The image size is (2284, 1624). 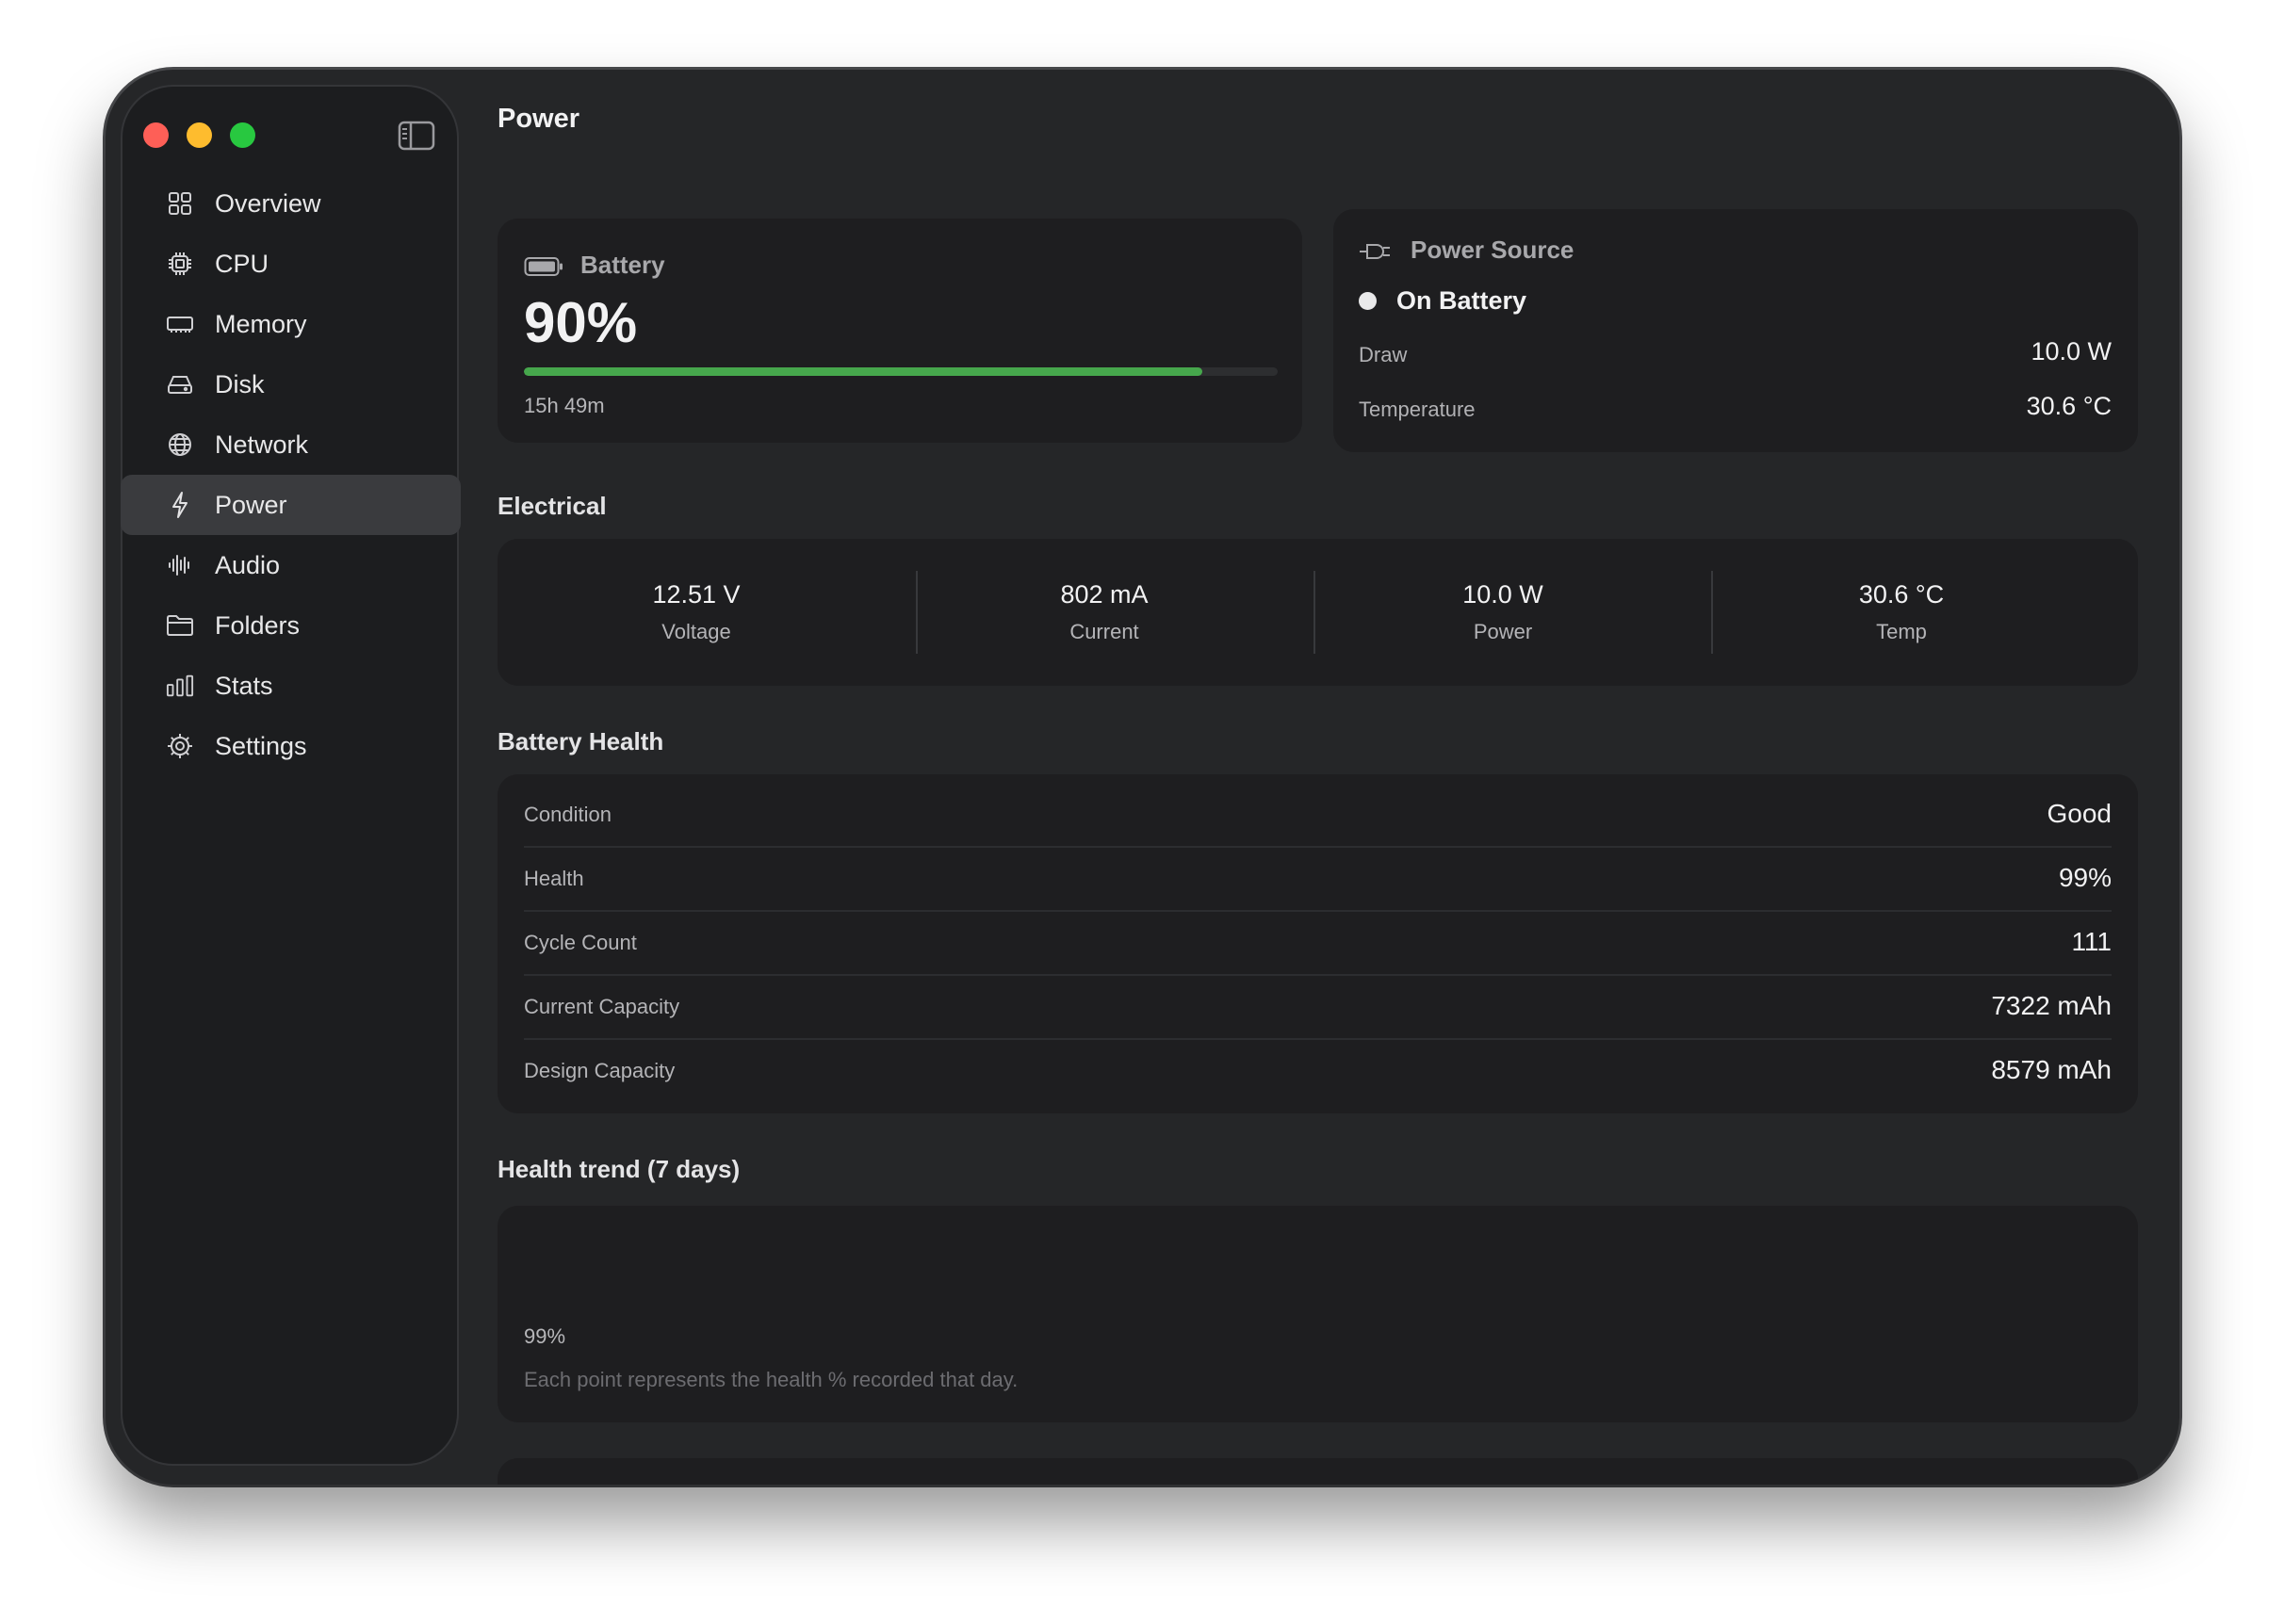 I want to click on sidebar-item-label: Audio, so click(x=248, y=564).